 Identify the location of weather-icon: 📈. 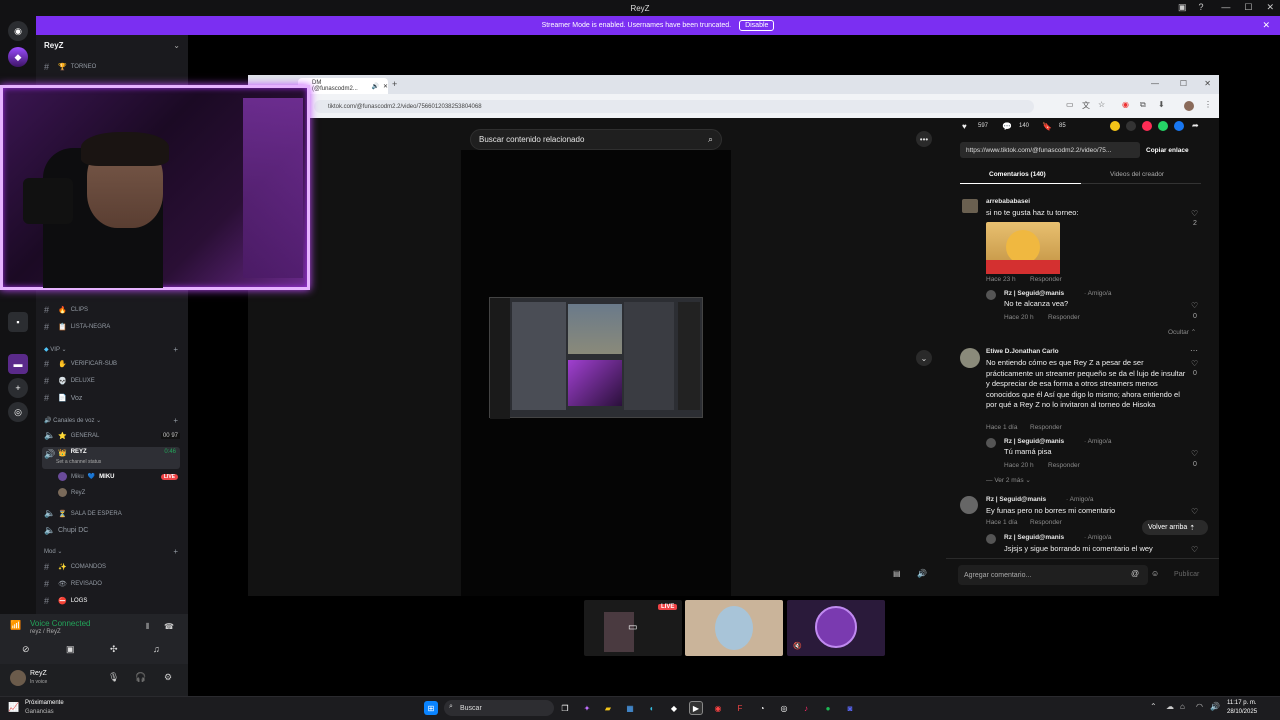
(13, 707).